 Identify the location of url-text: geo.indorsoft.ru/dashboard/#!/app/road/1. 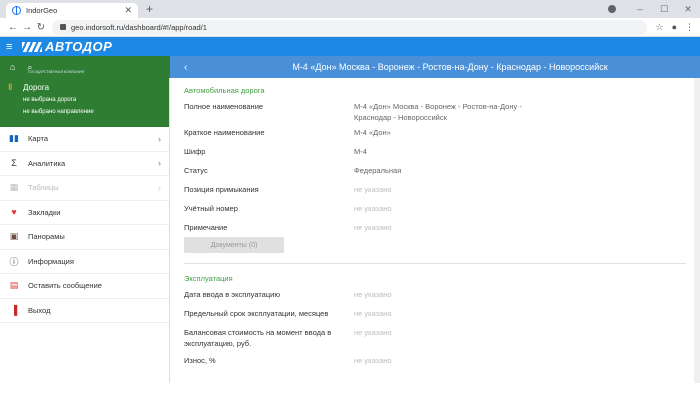
(139, 27).